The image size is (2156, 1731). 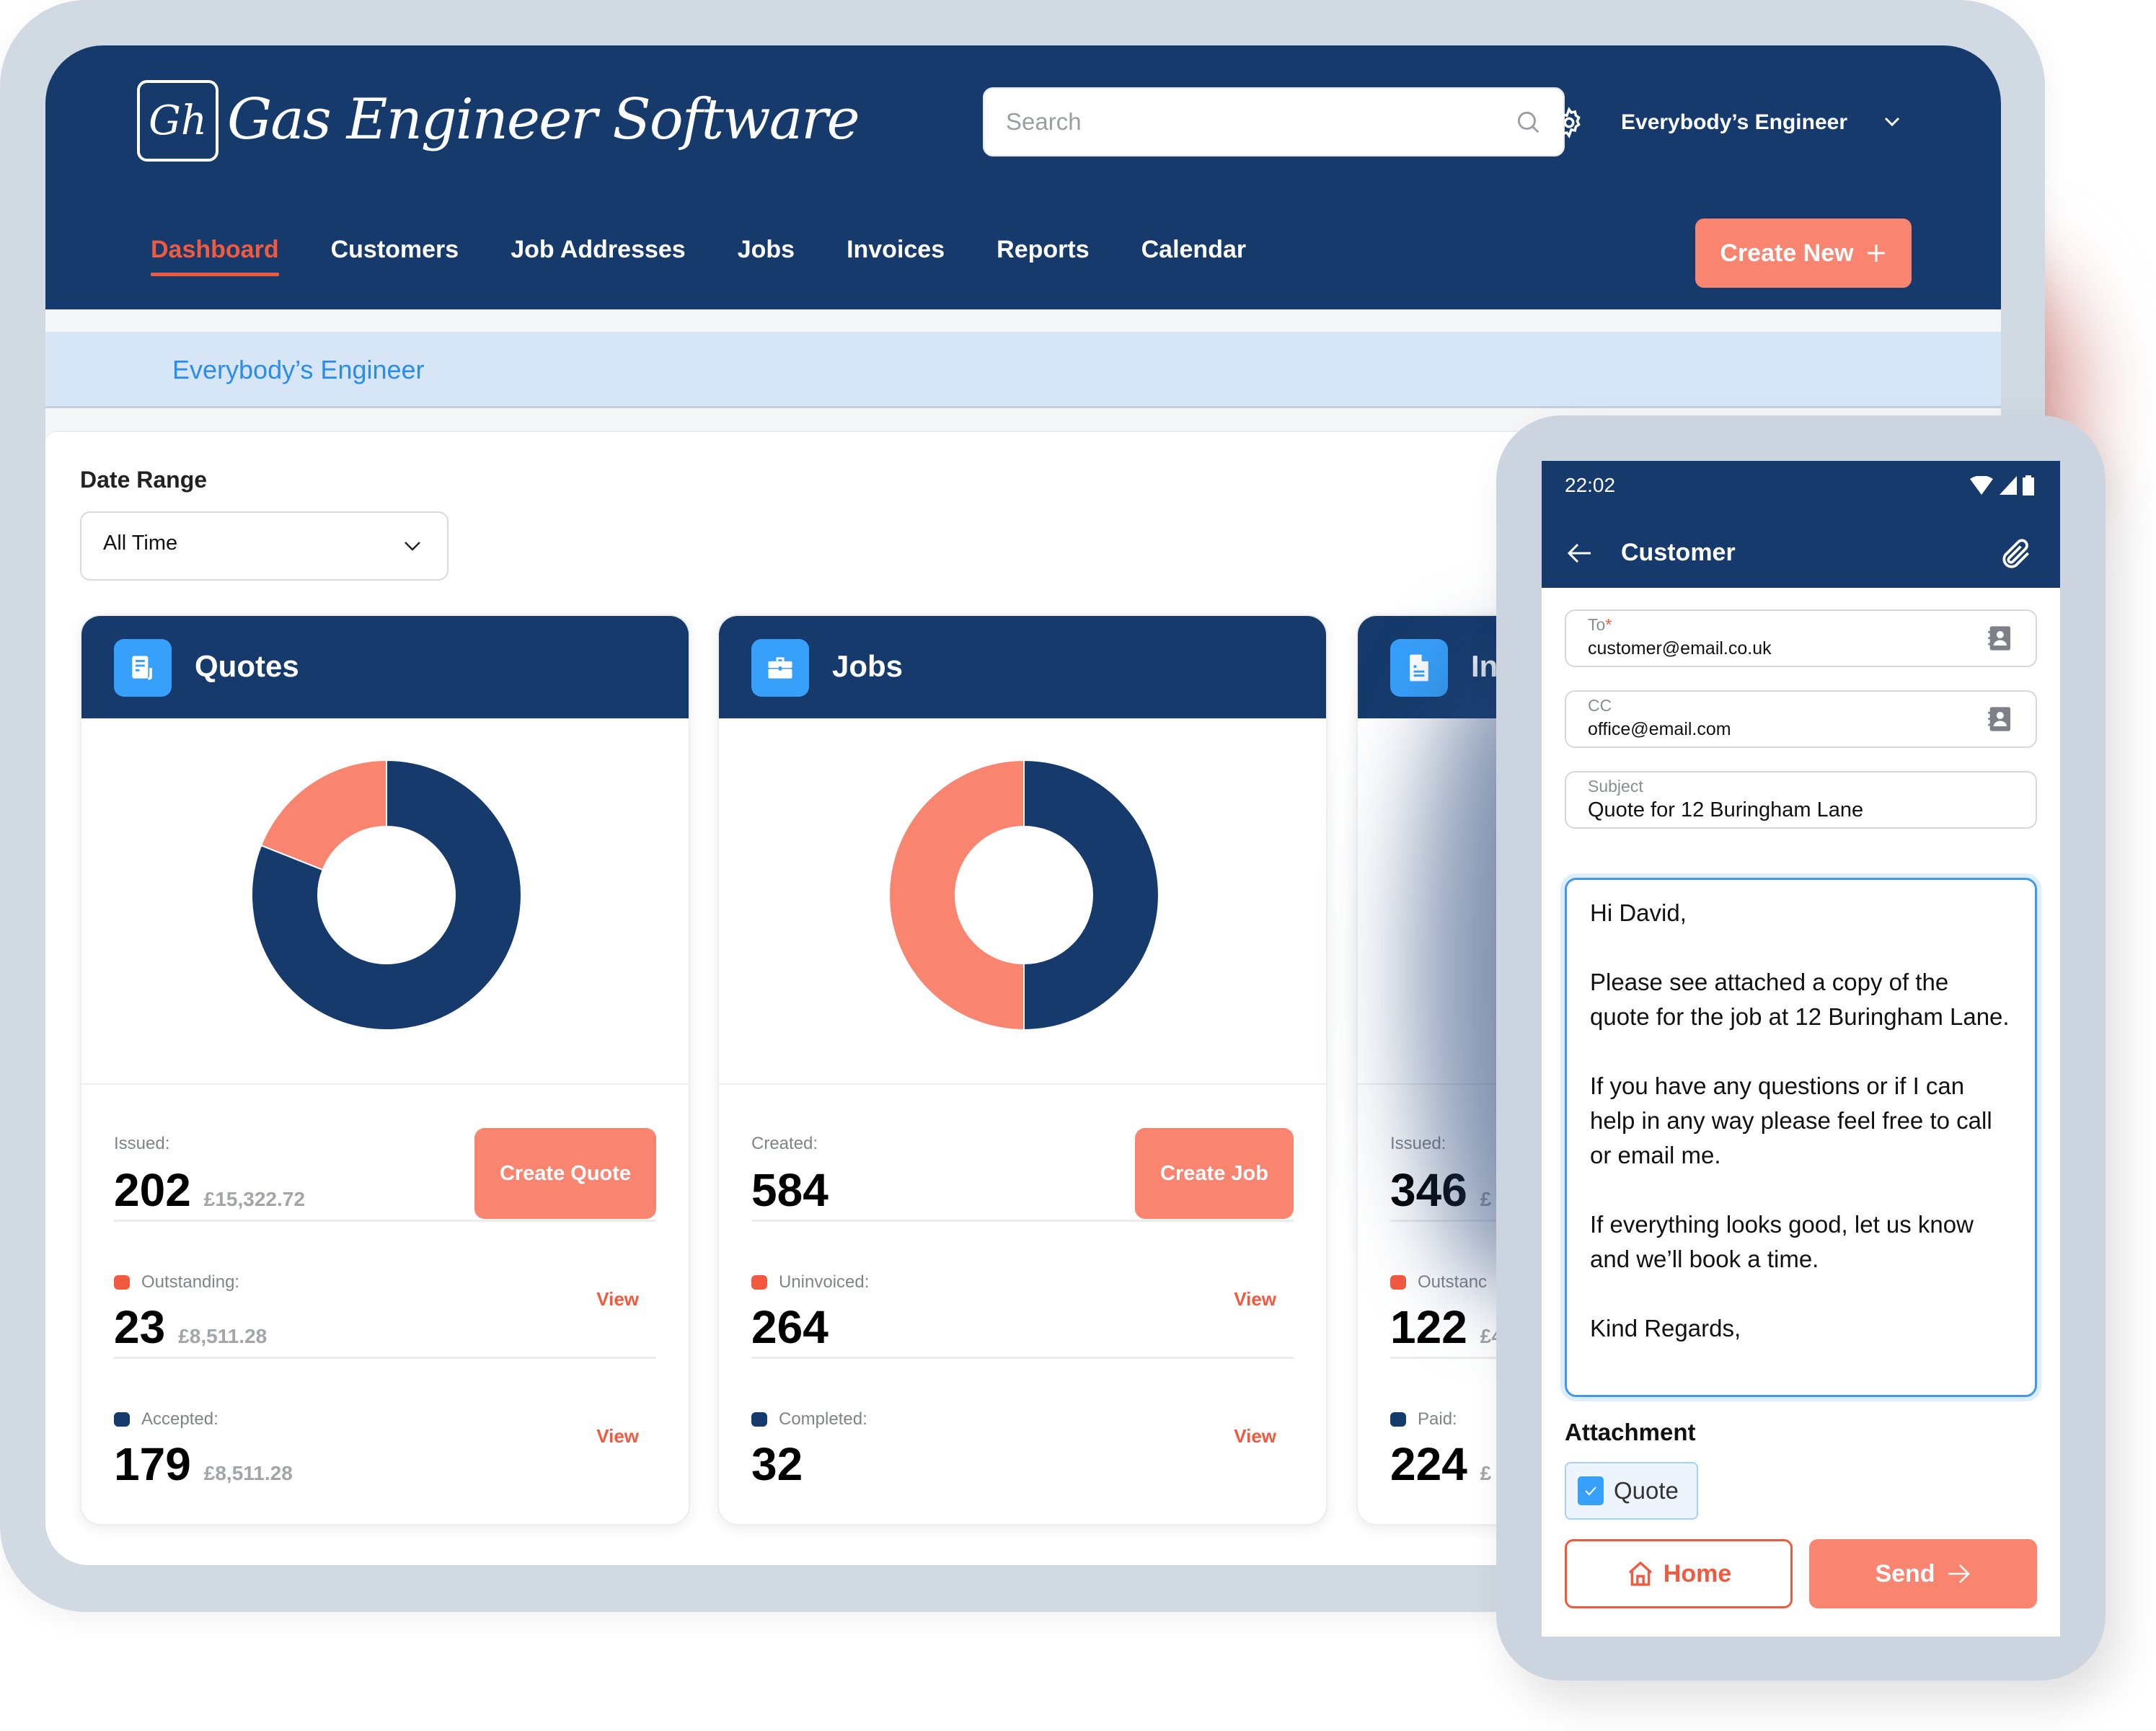 I want to click on stat-count: 224, so click(x=1428, y=1464).